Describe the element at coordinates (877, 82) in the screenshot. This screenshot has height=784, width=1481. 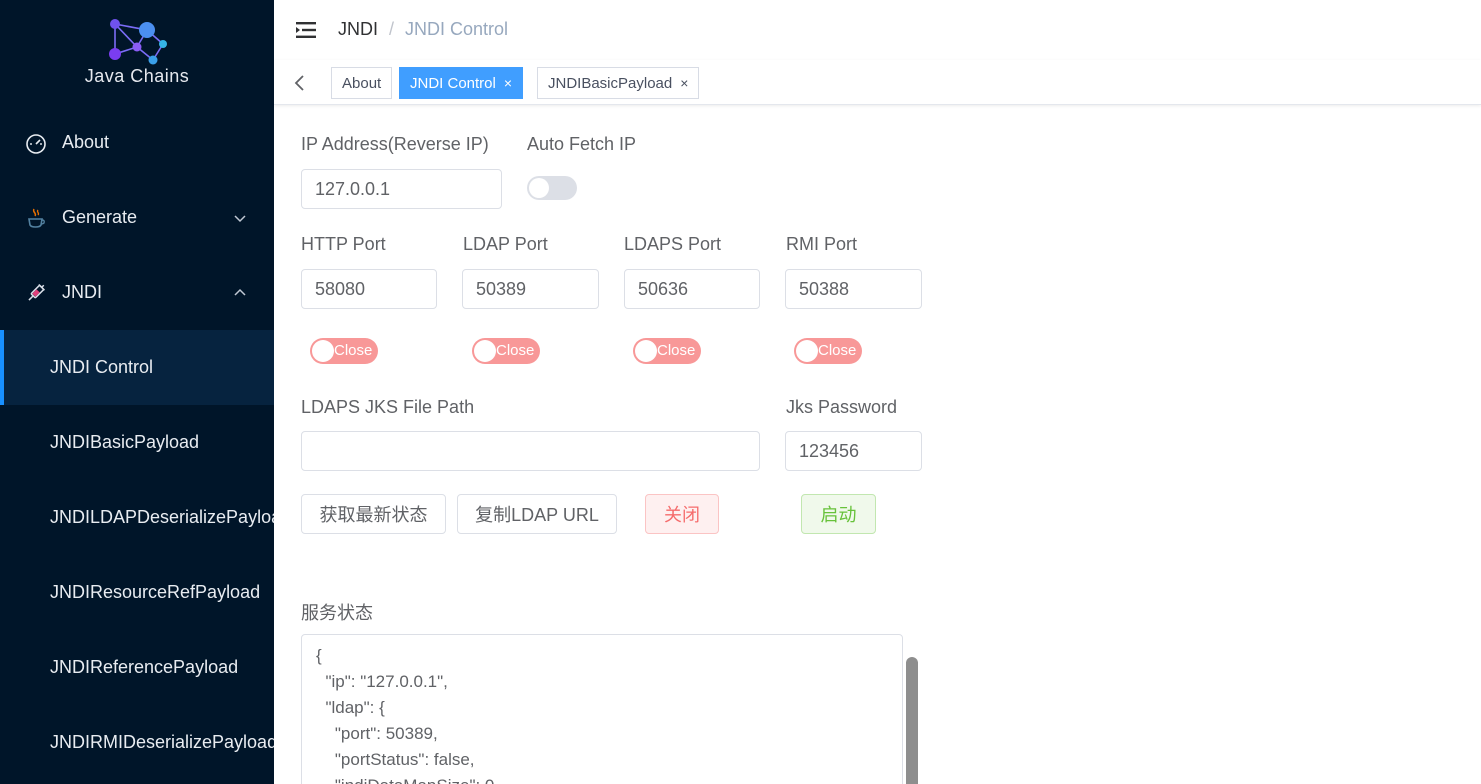
I see `tags-view: About JNDI Control × JNDIBasicPayload ×` at that location.